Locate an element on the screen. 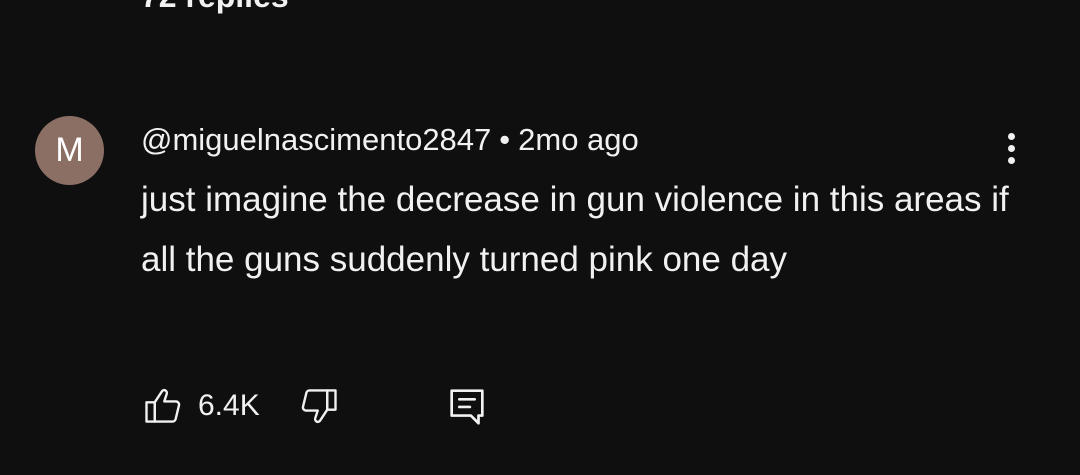 The image size is (1080, 475). reply-button is located at coordinates (467, 406).